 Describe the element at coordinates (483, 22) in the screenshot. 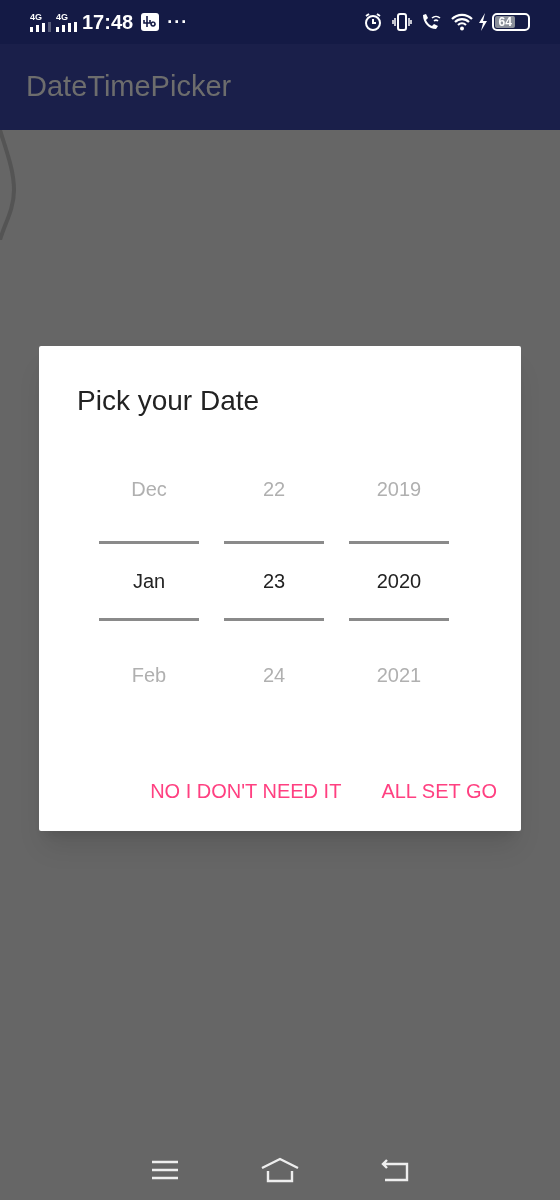

I see `charging-icon` at that location.